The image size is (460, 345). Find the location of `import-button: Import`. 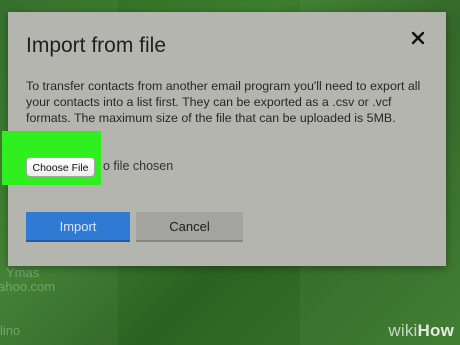

import-button: Import is located at coordinates (78, 227).